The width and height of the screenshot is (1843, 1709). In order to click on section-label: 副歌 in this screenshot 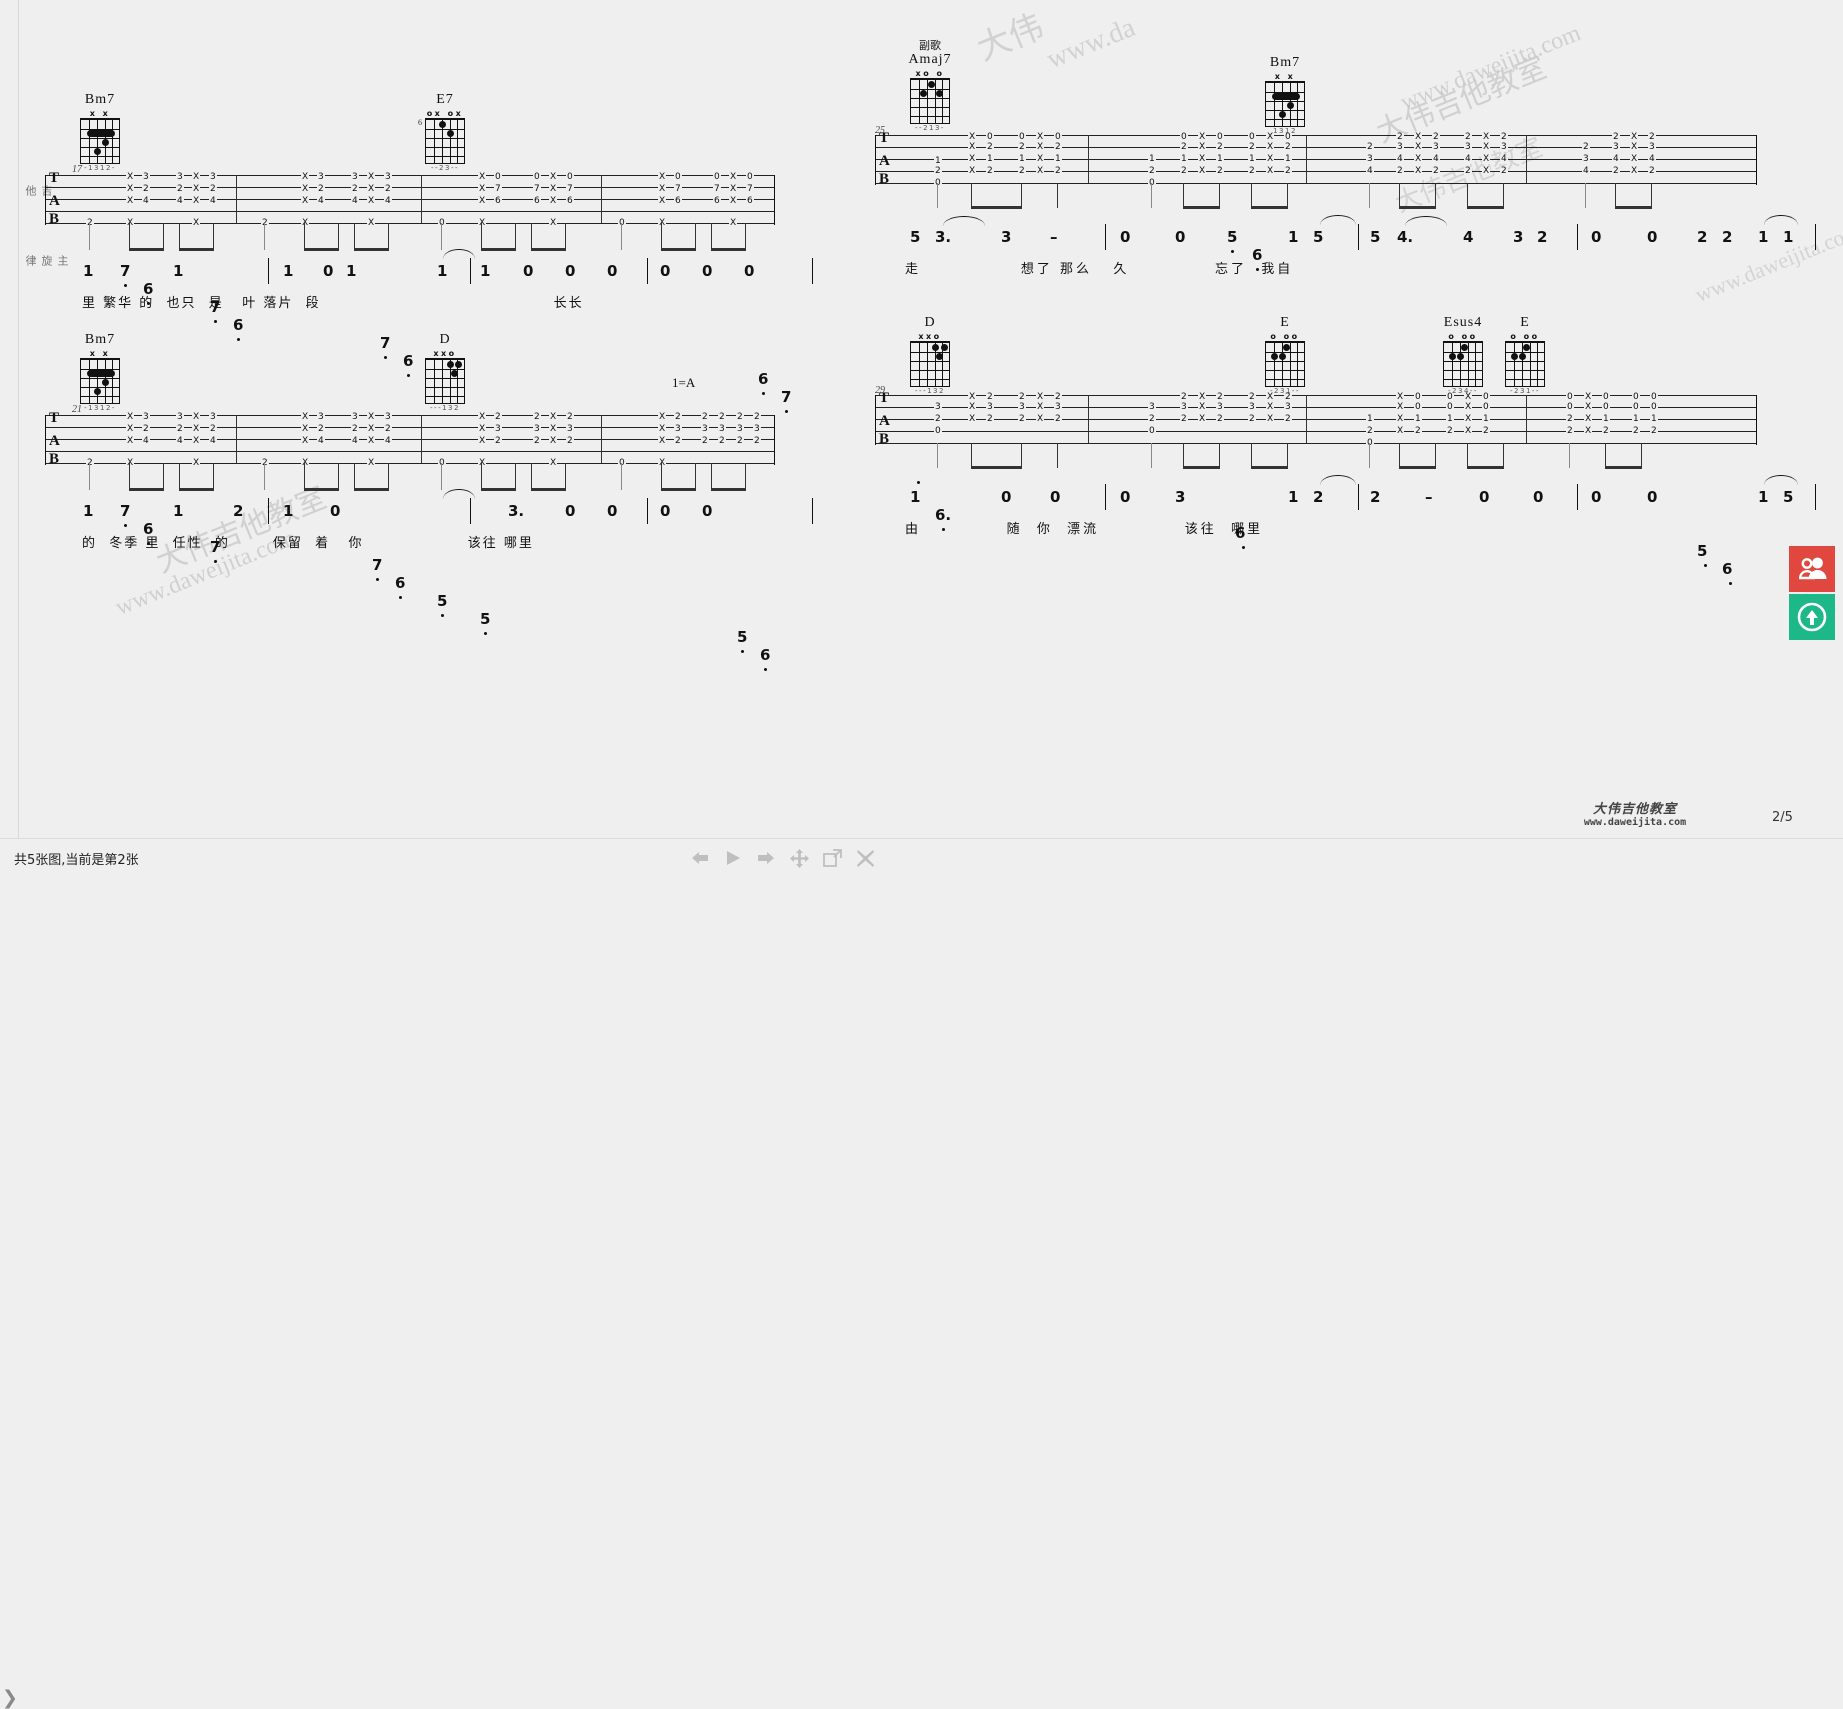, I will do `click(930, 45)`.